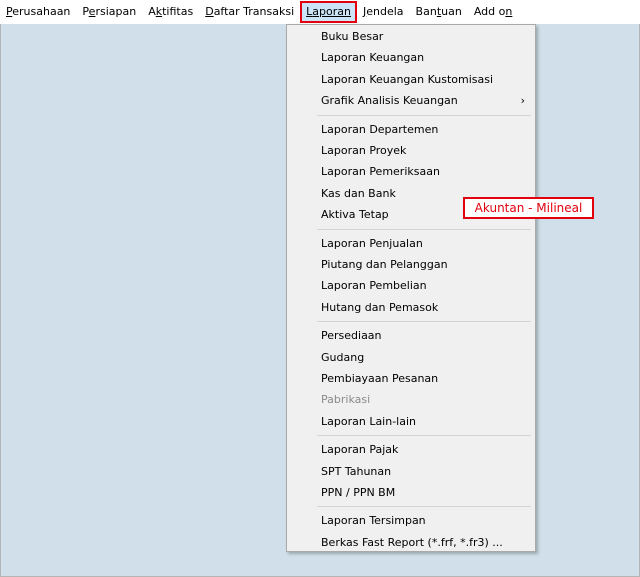 This screenshot has width=640, height=577. I want to click on menu-daftar-transaksi-key: D, so click(209, 11).